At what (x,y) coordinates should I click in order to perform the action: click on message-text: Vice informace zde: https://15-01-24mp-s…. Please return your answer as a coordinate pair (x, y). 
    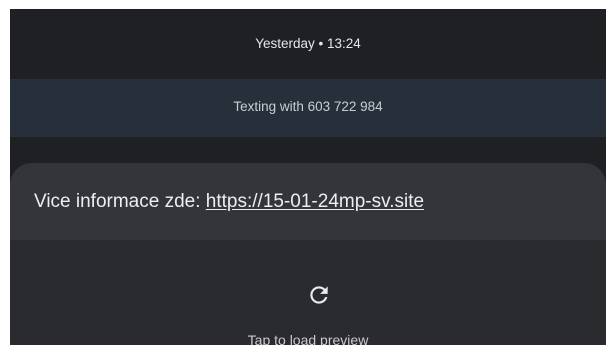
    Looking at the image, I should click on (229, 202).